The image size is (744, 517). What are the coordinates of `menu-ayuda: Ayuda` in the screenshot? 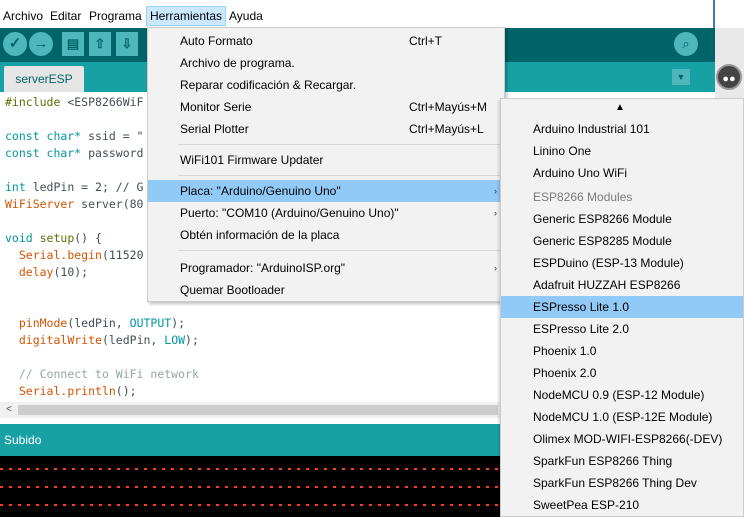 It's located at (246, 16).